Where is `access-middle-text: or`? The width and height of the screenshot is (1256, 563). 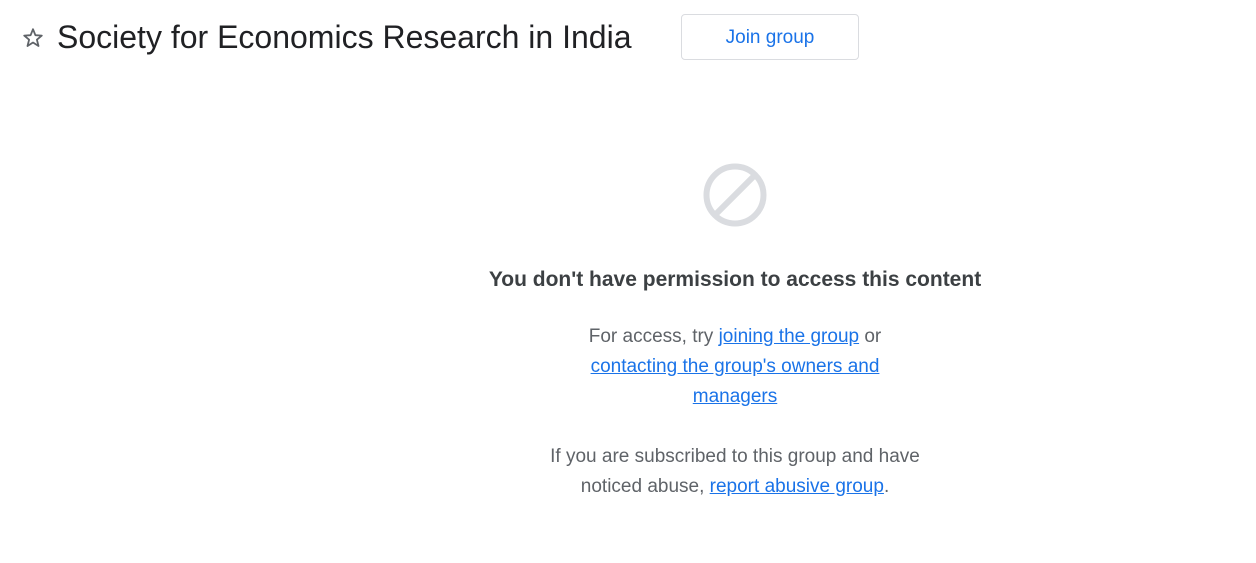 access-middle-text: or is located at coordinates (870, 336).